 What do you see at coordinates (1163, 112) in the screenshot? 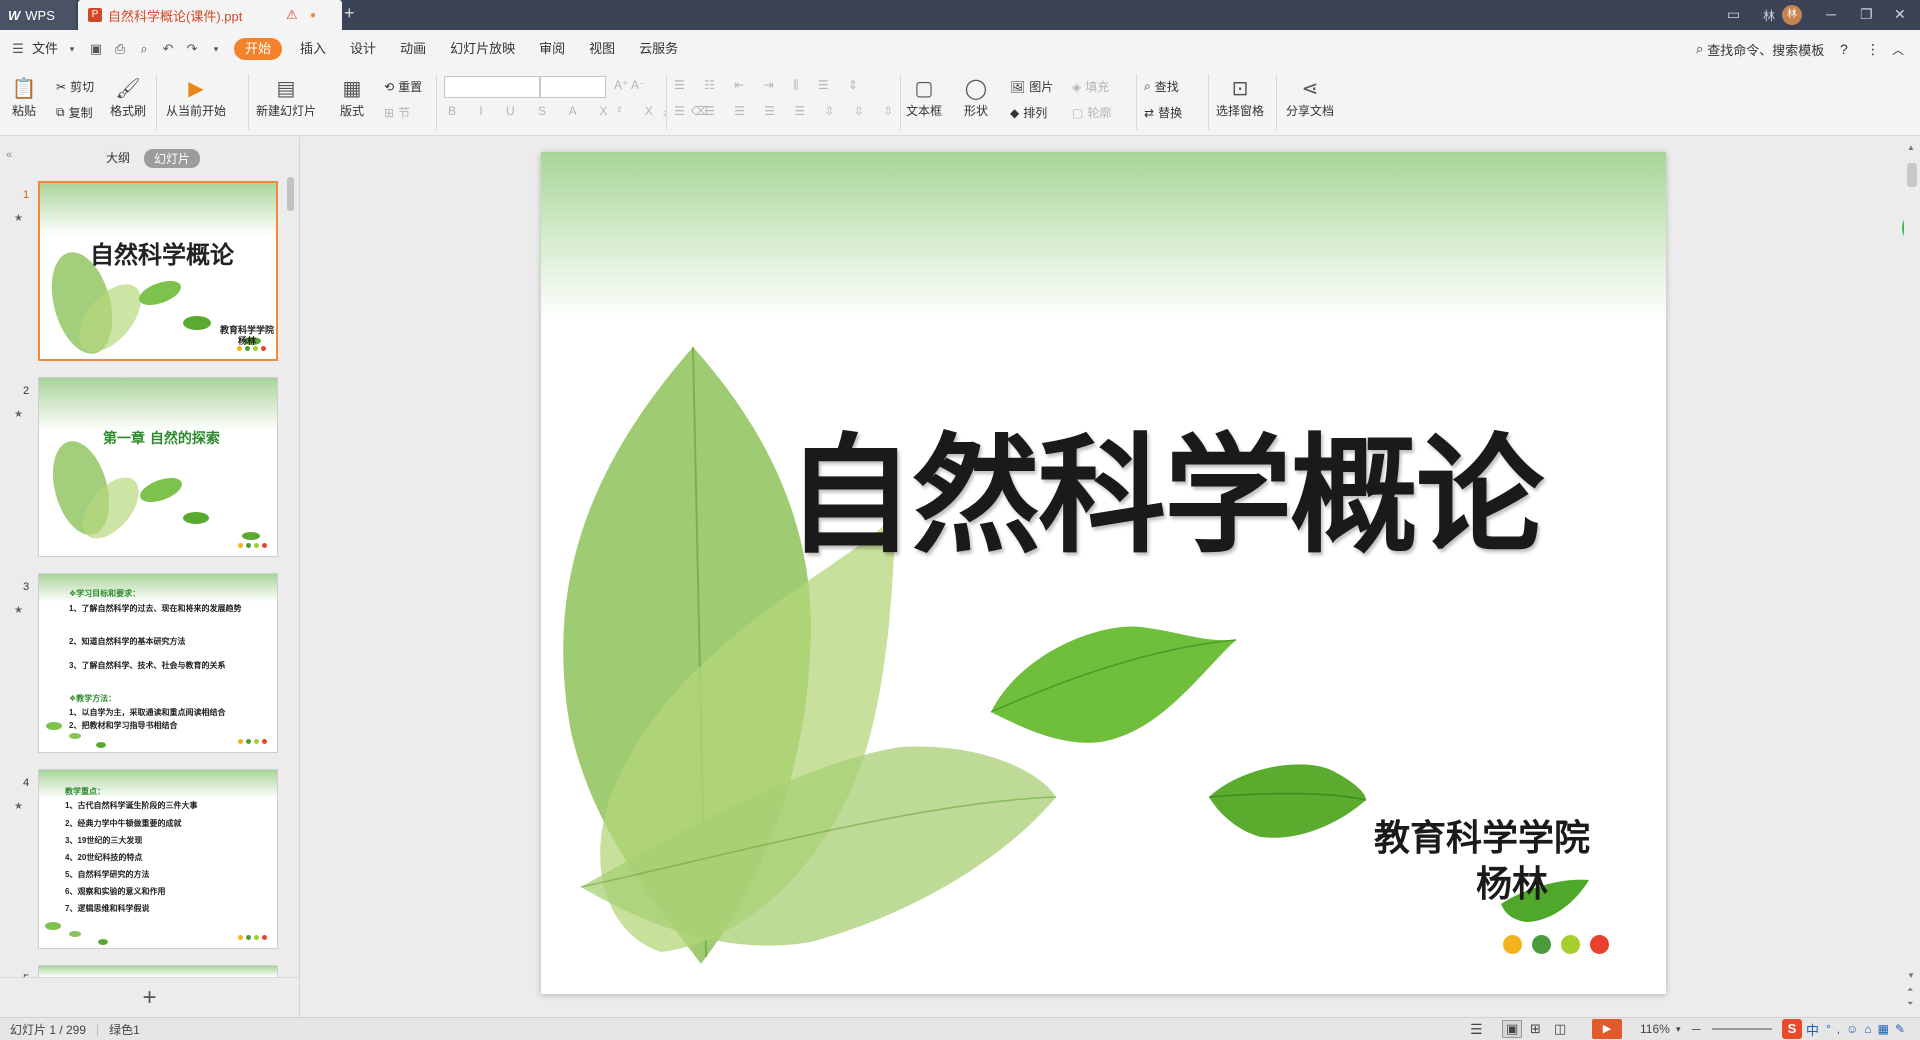
I see `replace-button: ⇄ 替换` at bounding box center [1163, 112].